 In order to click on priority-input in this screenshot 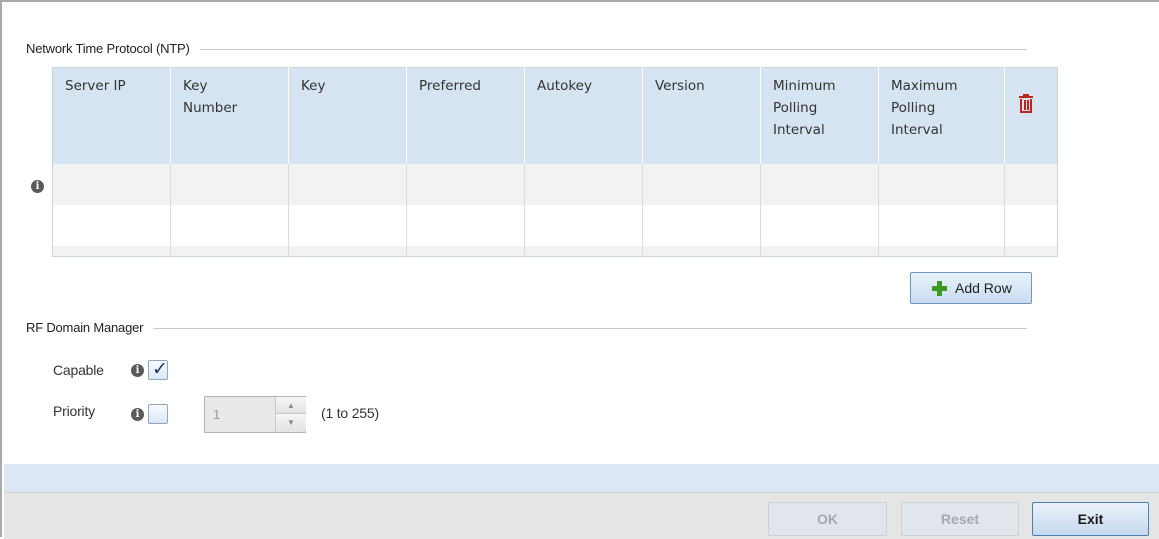, I will do `click(240, 414)`.